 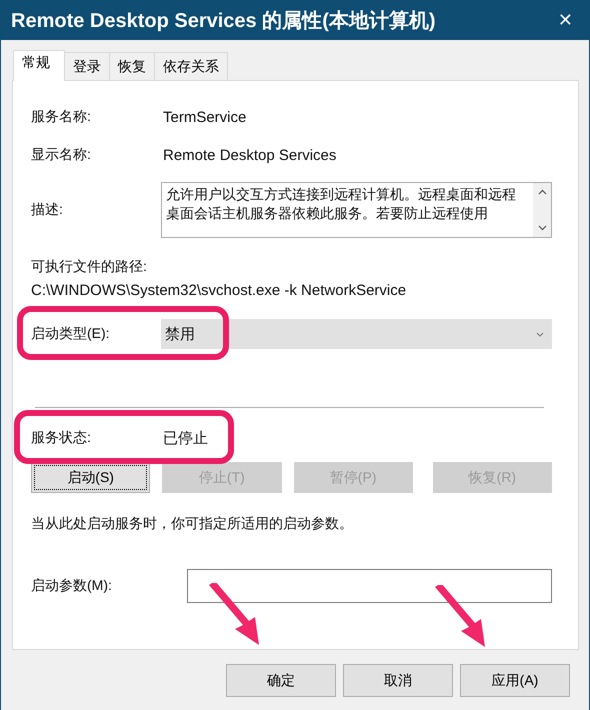 What do you see at coordinates (542, 228) in the screenshot?
I see `scroll-down-icon` at bounding box center [542, 228].